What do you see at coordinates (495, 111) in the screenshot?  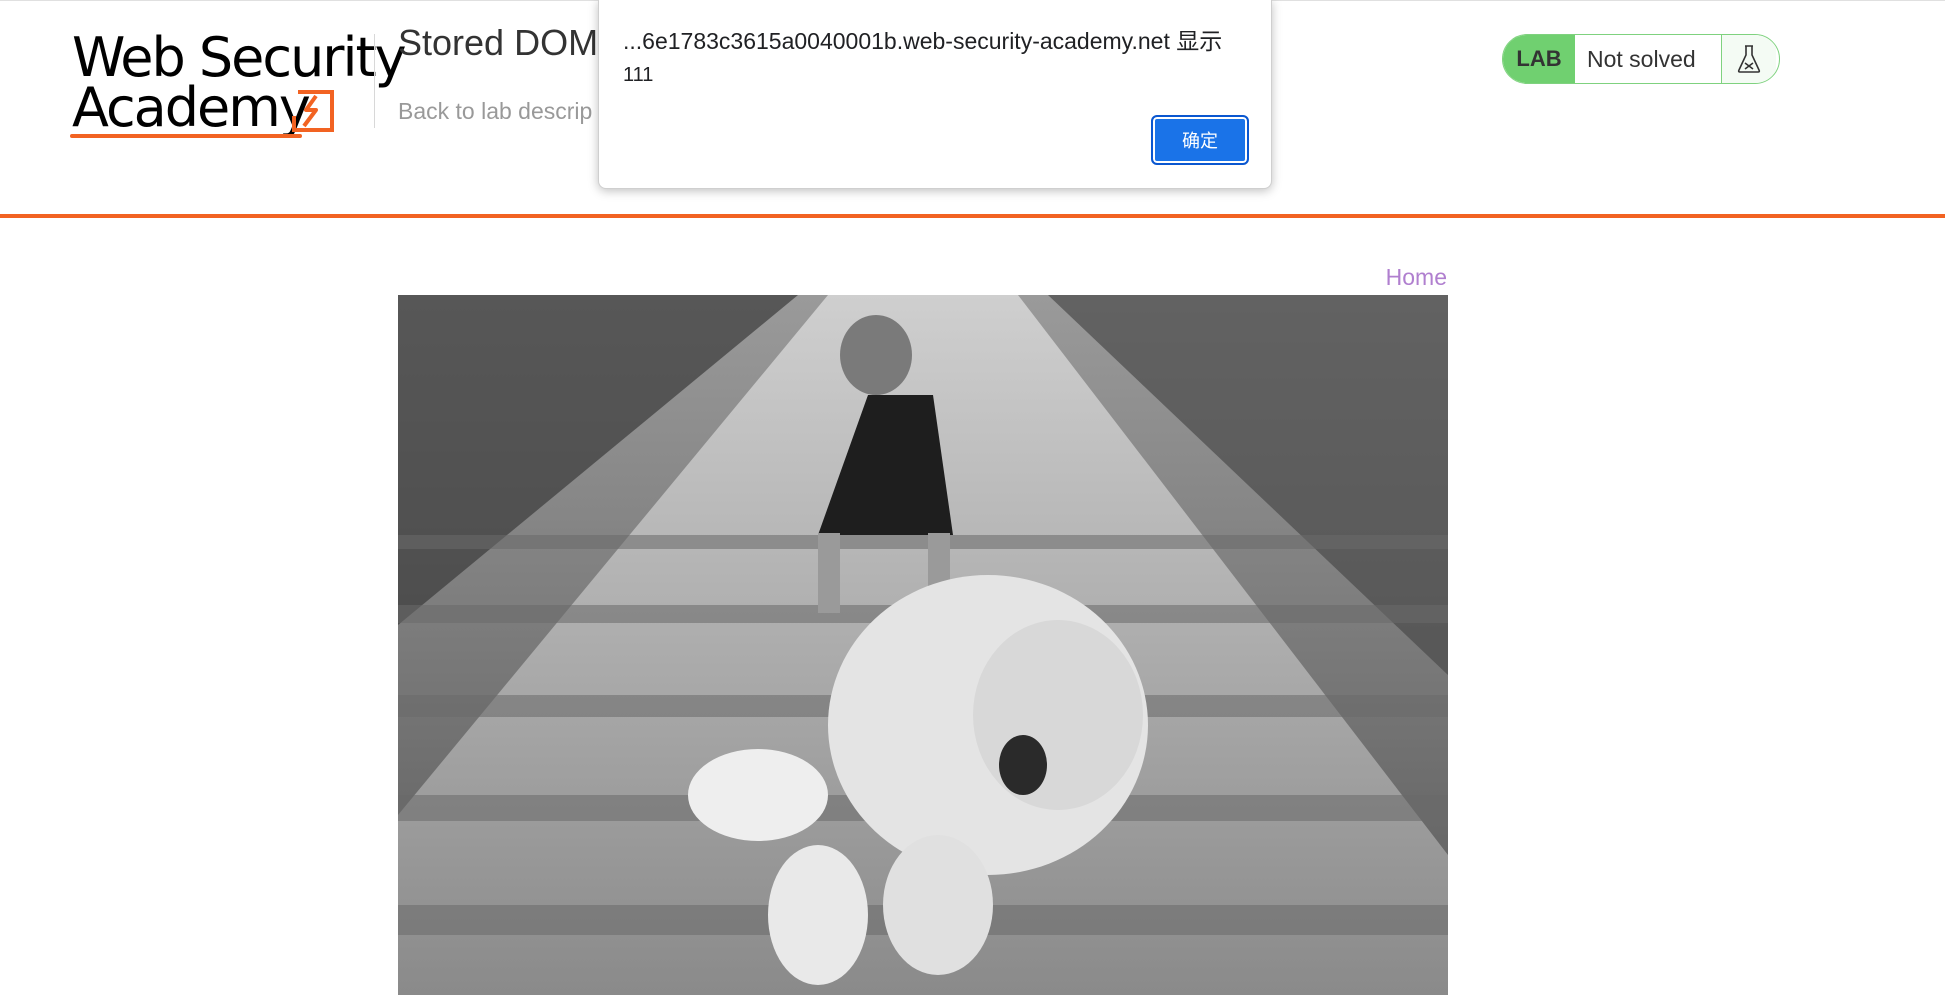 I see `back-to-lab-description-link: Back to lab descrip` at bounding box center [495, 111].